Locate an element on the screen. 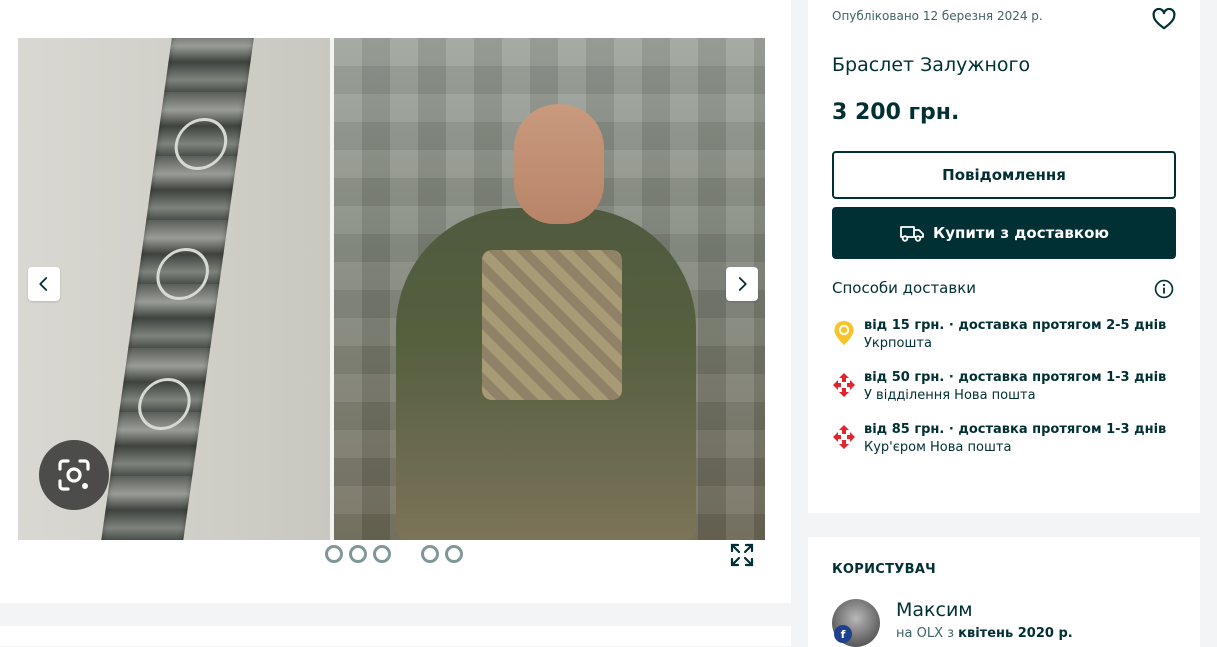 The height and width of the screenshot is (647, 1217). chevron-left-icon is located at coordinates (43, 284).